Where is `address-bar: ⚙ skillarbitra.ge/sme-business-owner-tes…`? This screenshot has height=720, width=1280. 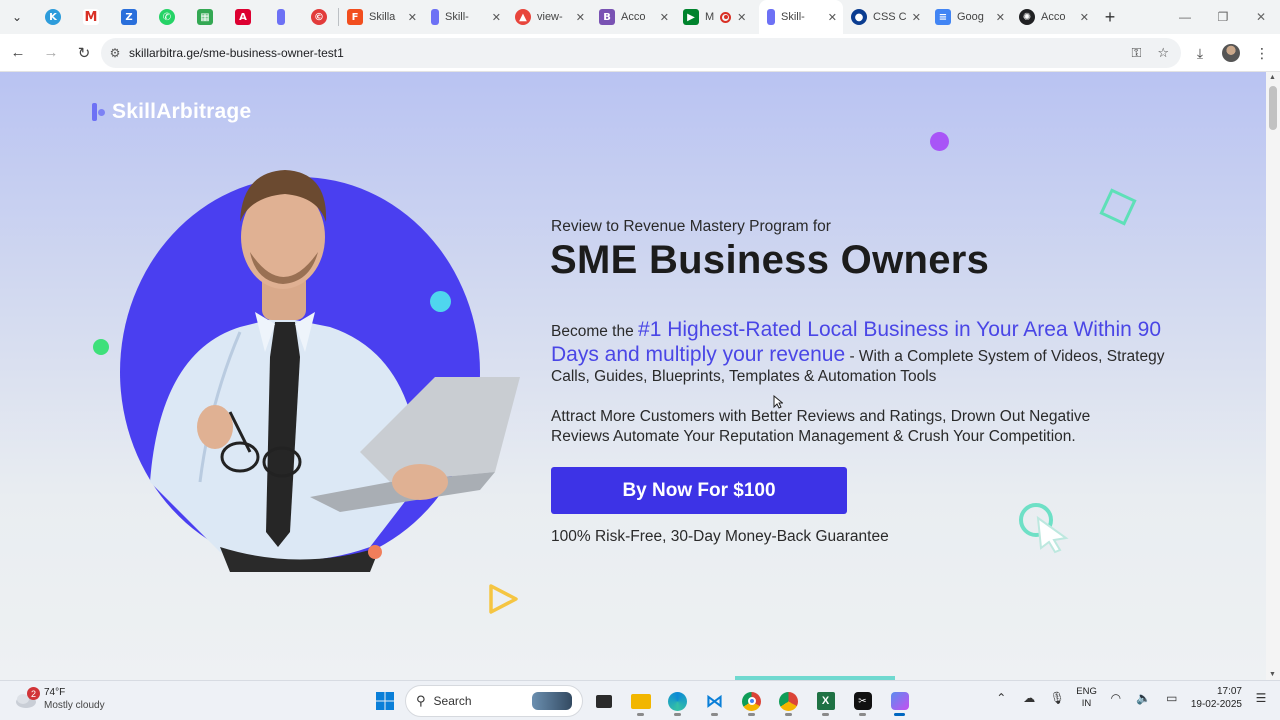
address-bar: ⚙ skillarbitra.ge/sme-business-owner-tes… is located at coordinates (641, 53).